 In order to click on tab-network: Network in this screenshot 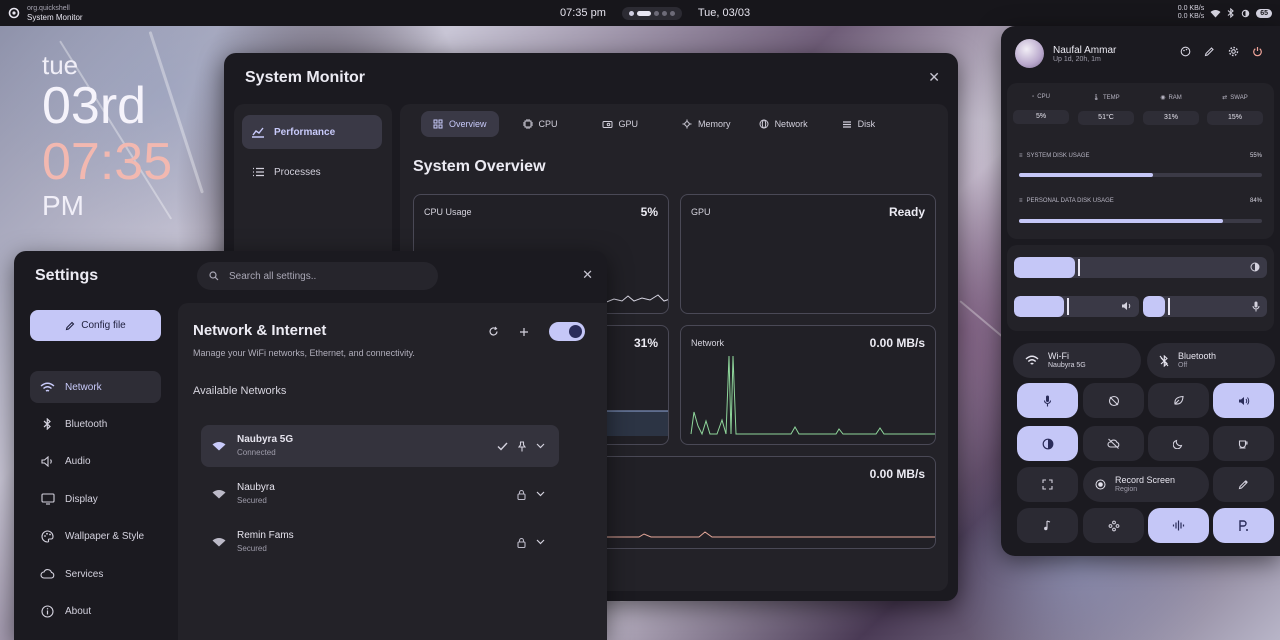, I will do `click(783, 124)`.